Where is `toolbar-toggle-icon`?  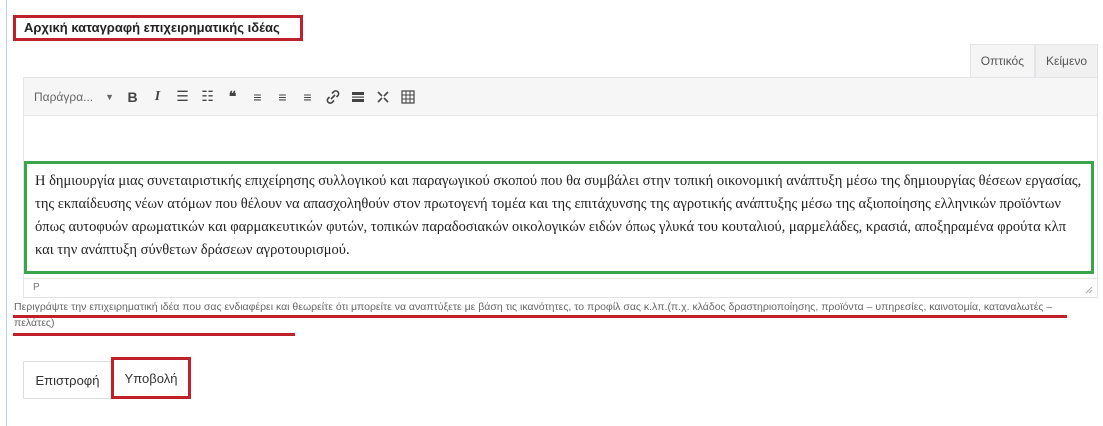
toolbar-toggle-icon is located at coordinates (407, 96).